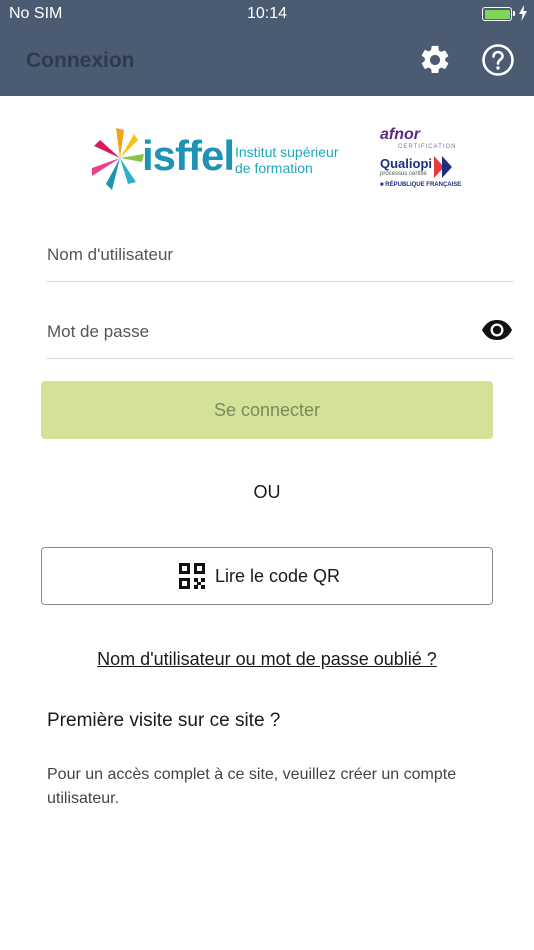 The image size is (534, 950). I want to click on isffel-logo: isffel Institut supérieur de formation, so click(222, 159).